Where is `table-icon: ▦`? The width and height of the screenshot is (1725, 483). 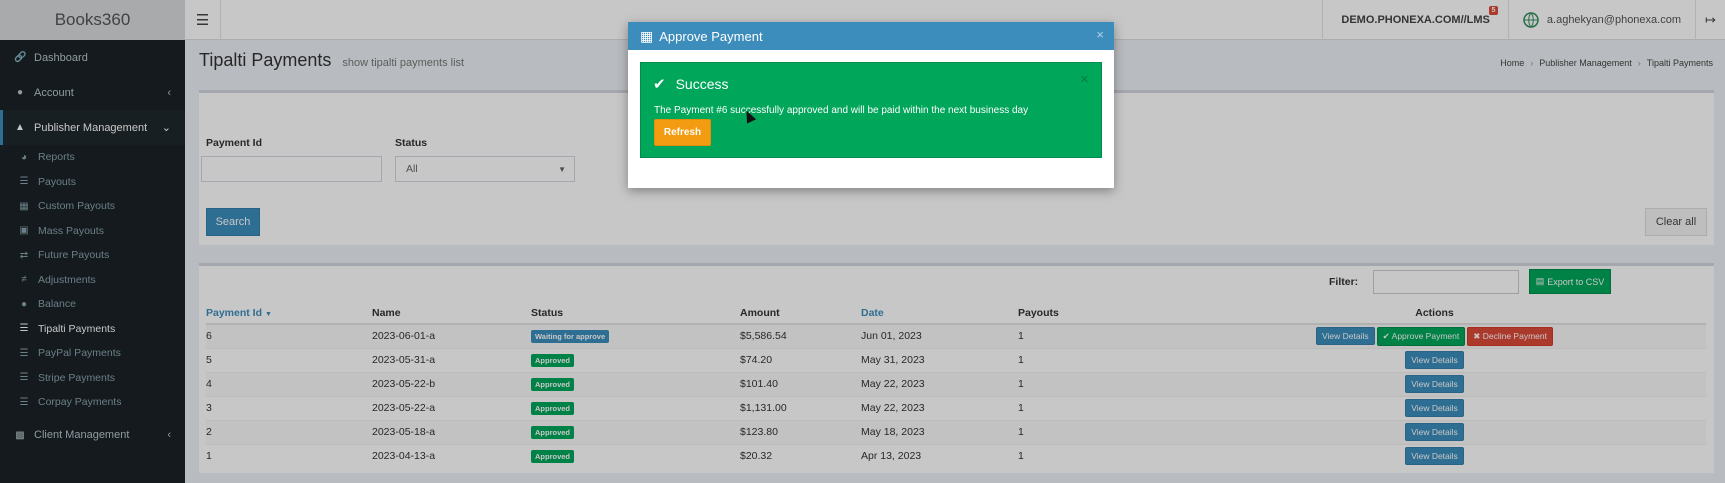
table-icon: ▦ is located at coordinates (647, 35).